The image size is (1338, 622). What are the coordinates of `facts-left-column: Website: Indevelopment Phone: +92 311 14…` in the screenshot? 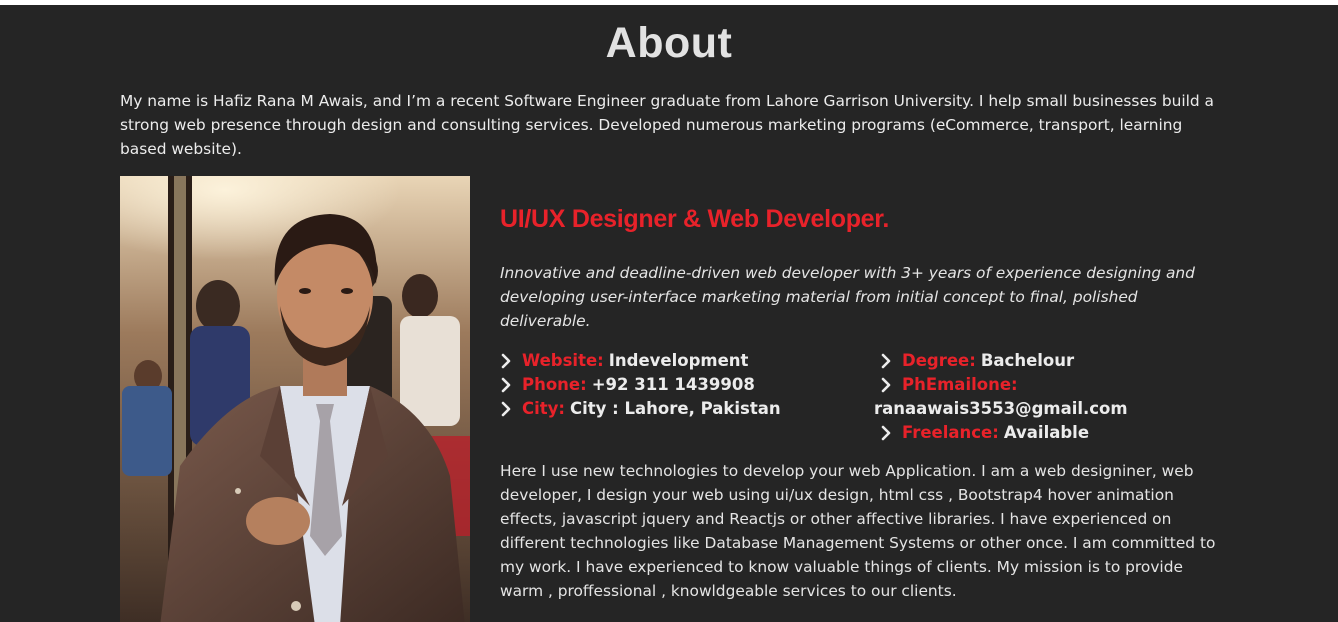 It's located at (685, 385).